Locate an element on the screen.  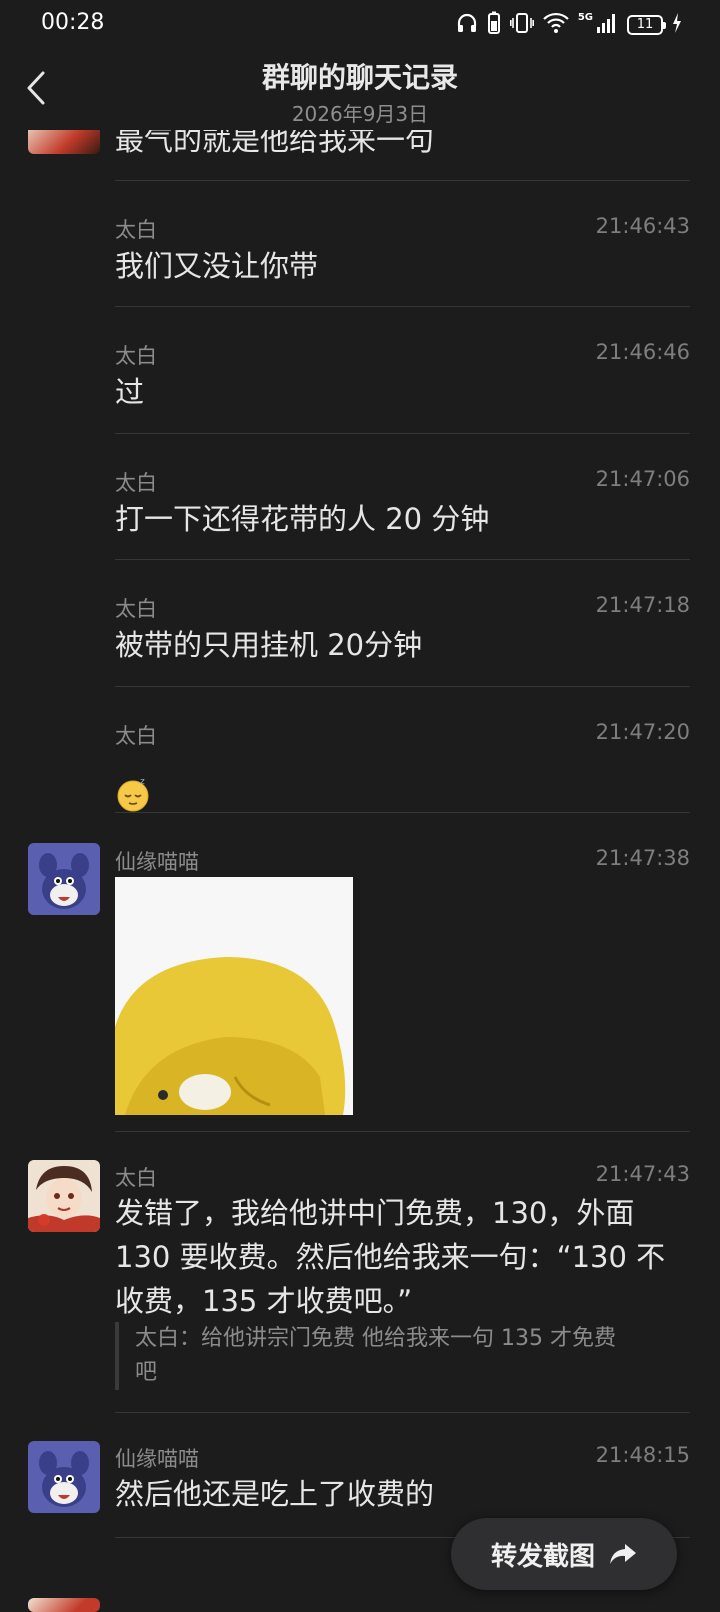
status-icons: 5G 11 is located at coordinates (569, 25).